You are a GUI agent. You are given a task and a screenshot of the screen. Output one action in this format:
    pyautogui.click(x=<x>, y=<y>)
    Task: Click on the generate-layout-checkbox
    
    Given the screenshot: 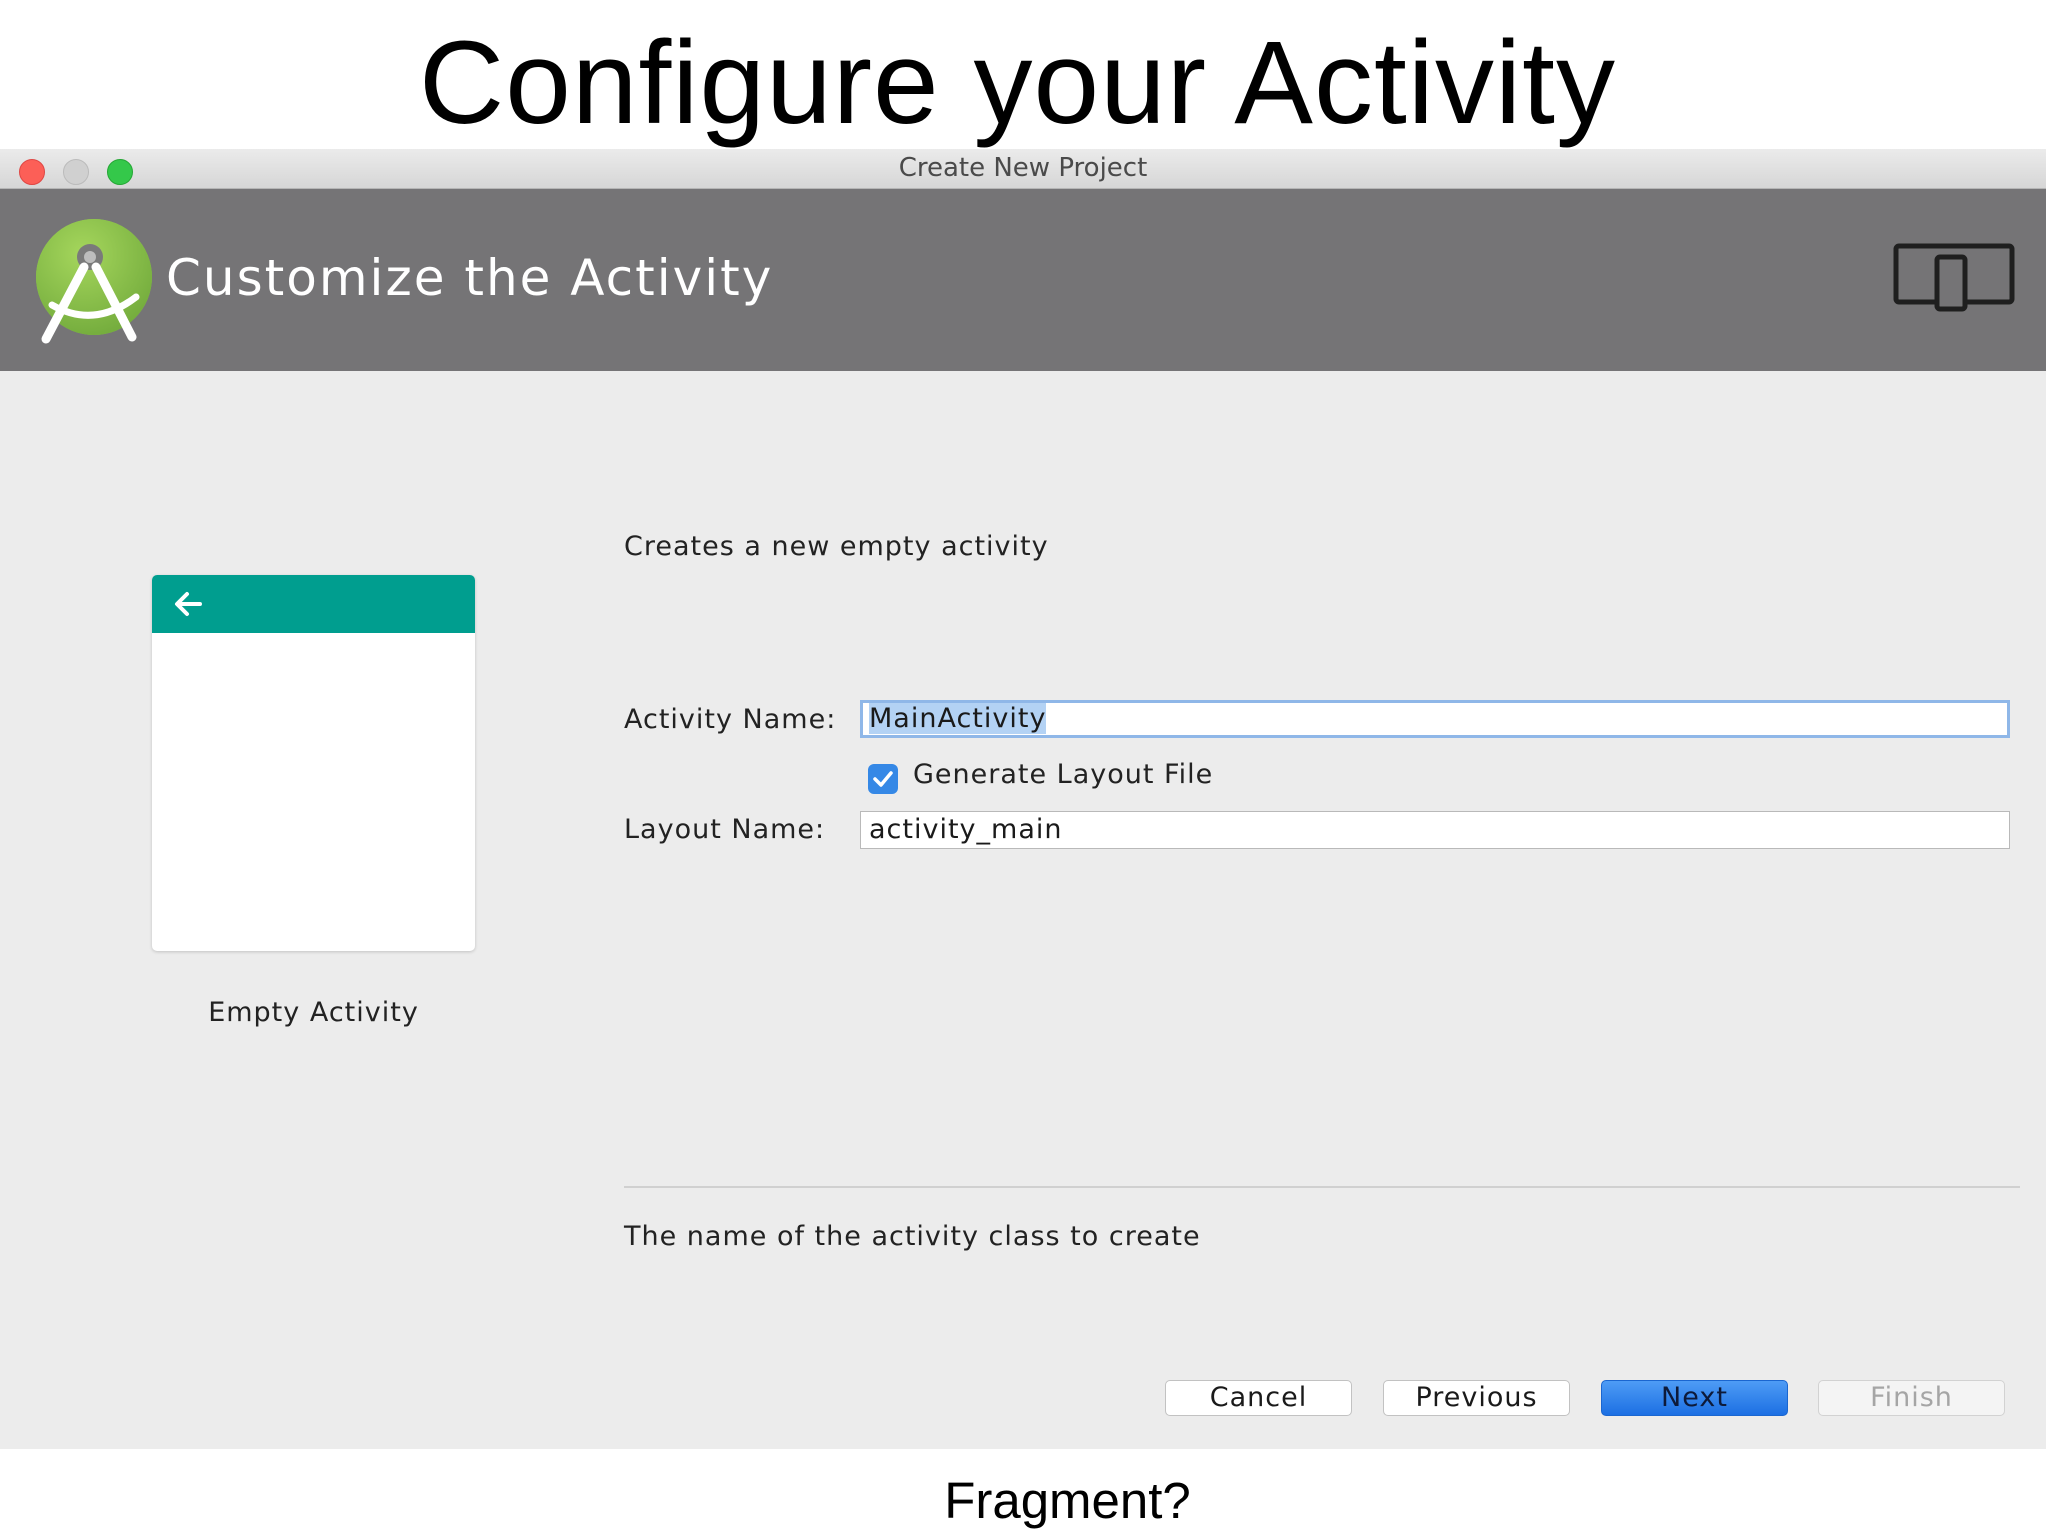 What is the action you would take?
    pyautogui.click(x=883, y=779)
    